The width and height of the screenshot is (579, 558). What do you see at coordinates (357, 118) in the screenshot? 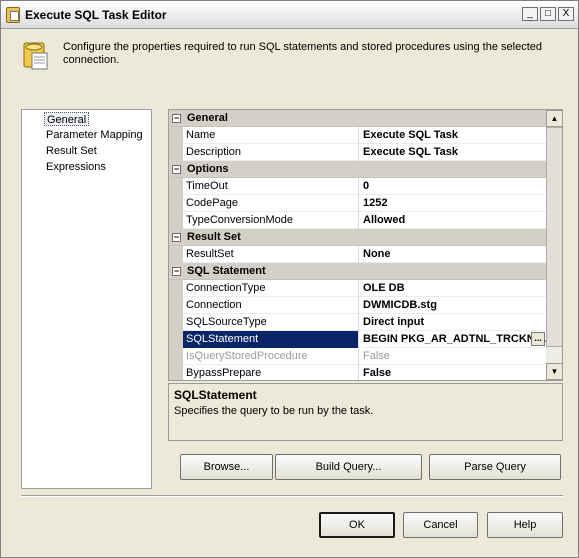
I see `category-general: − General` at bounding box center [357, 118].